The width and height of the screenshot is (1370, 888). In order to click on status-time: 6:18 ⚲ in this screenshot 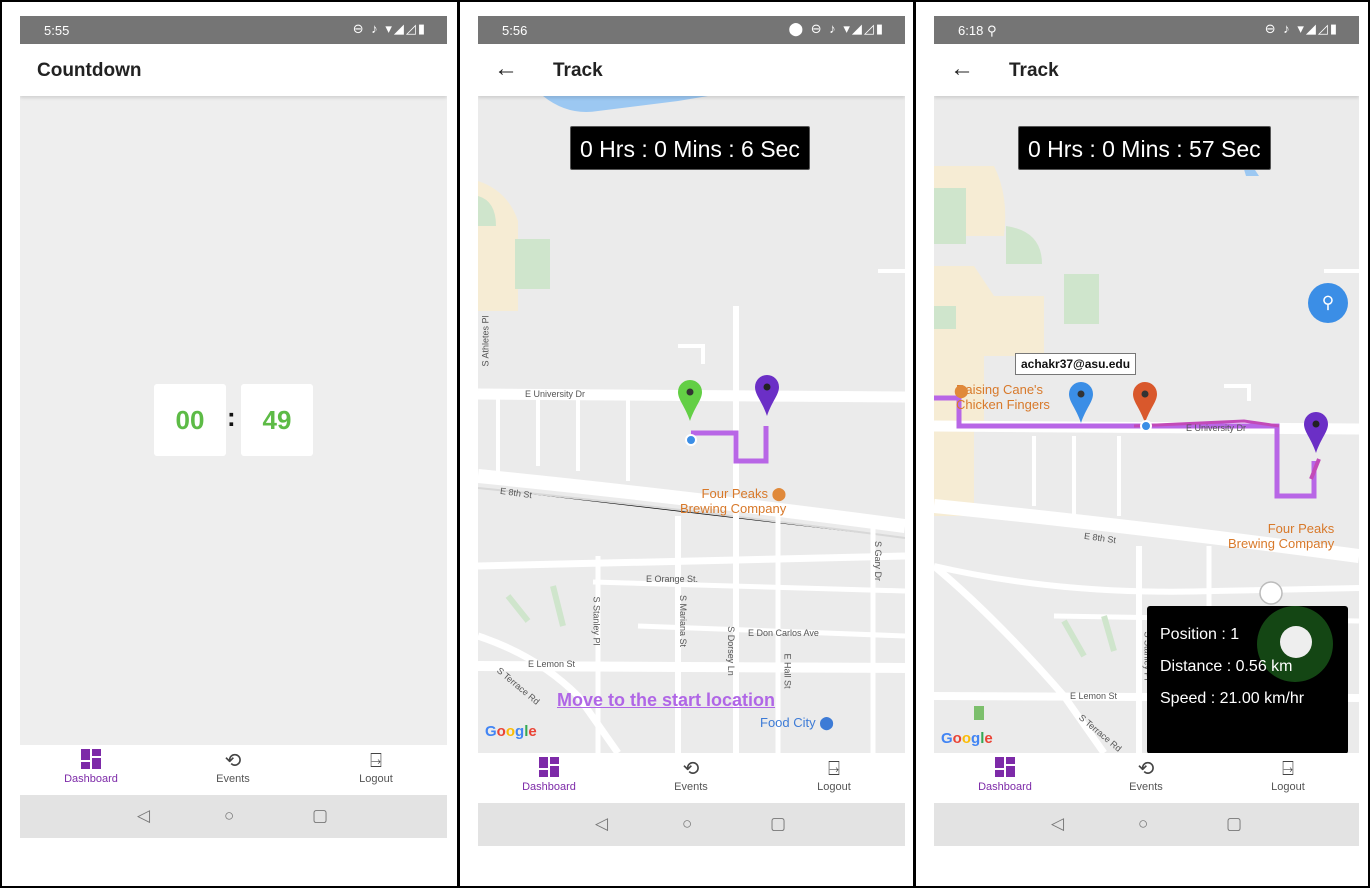, I will do `click(977, 30)`.